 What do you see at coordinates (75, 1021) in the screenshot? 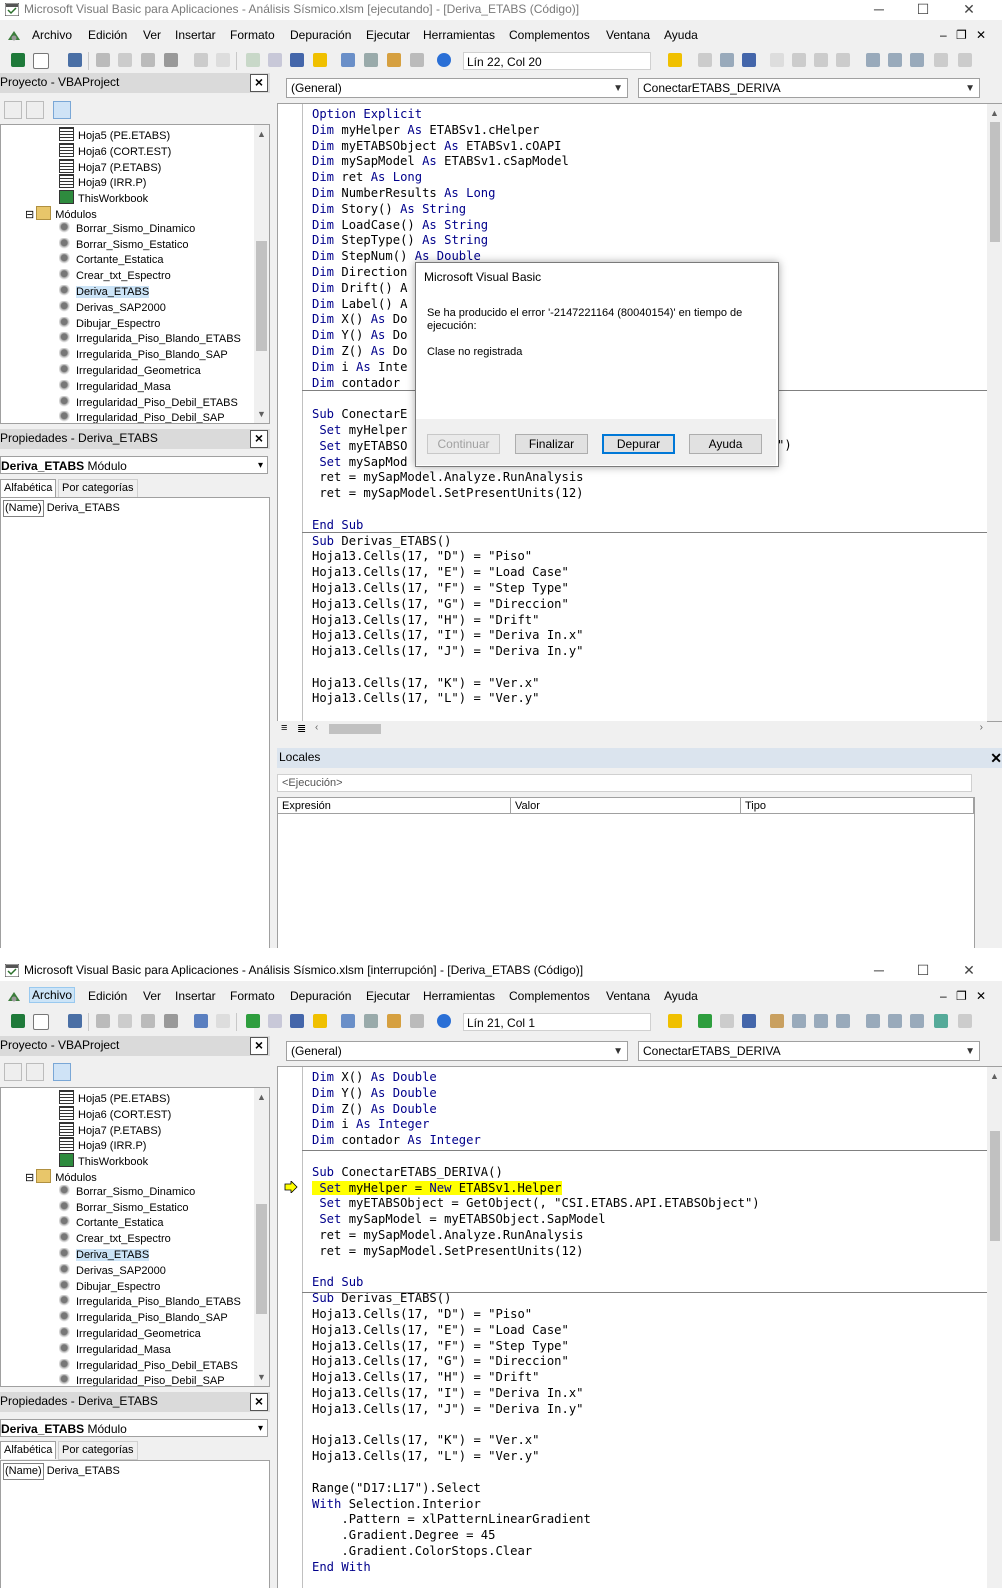
I see `save-icon` at bounding box center [75, 1021].